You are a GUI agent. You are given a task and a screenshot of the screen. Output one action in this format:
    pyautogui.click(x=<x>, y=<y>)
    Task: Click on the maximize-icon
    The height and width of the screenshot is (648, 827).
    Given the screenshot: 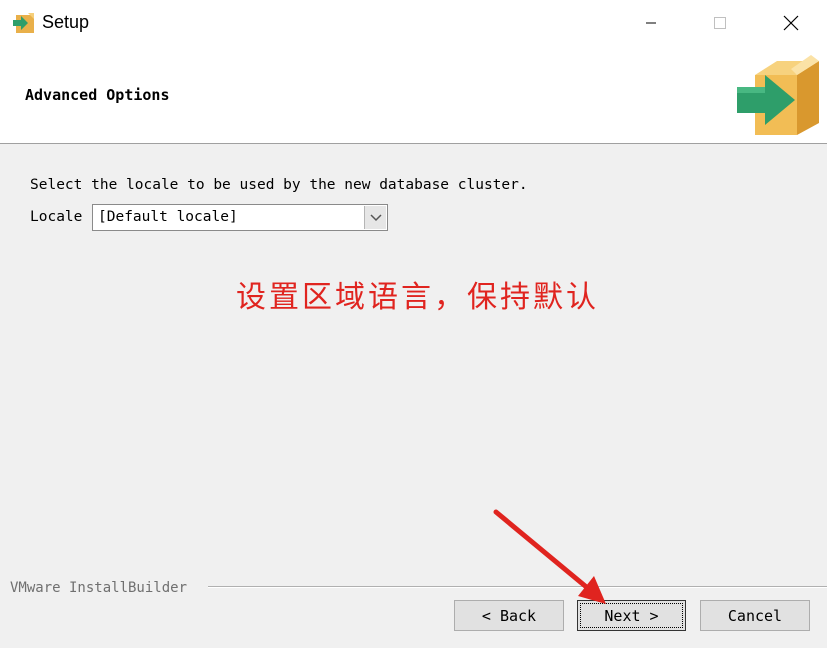 What is the action you would take?
    pyautogui.click(x=720, y=23)
    